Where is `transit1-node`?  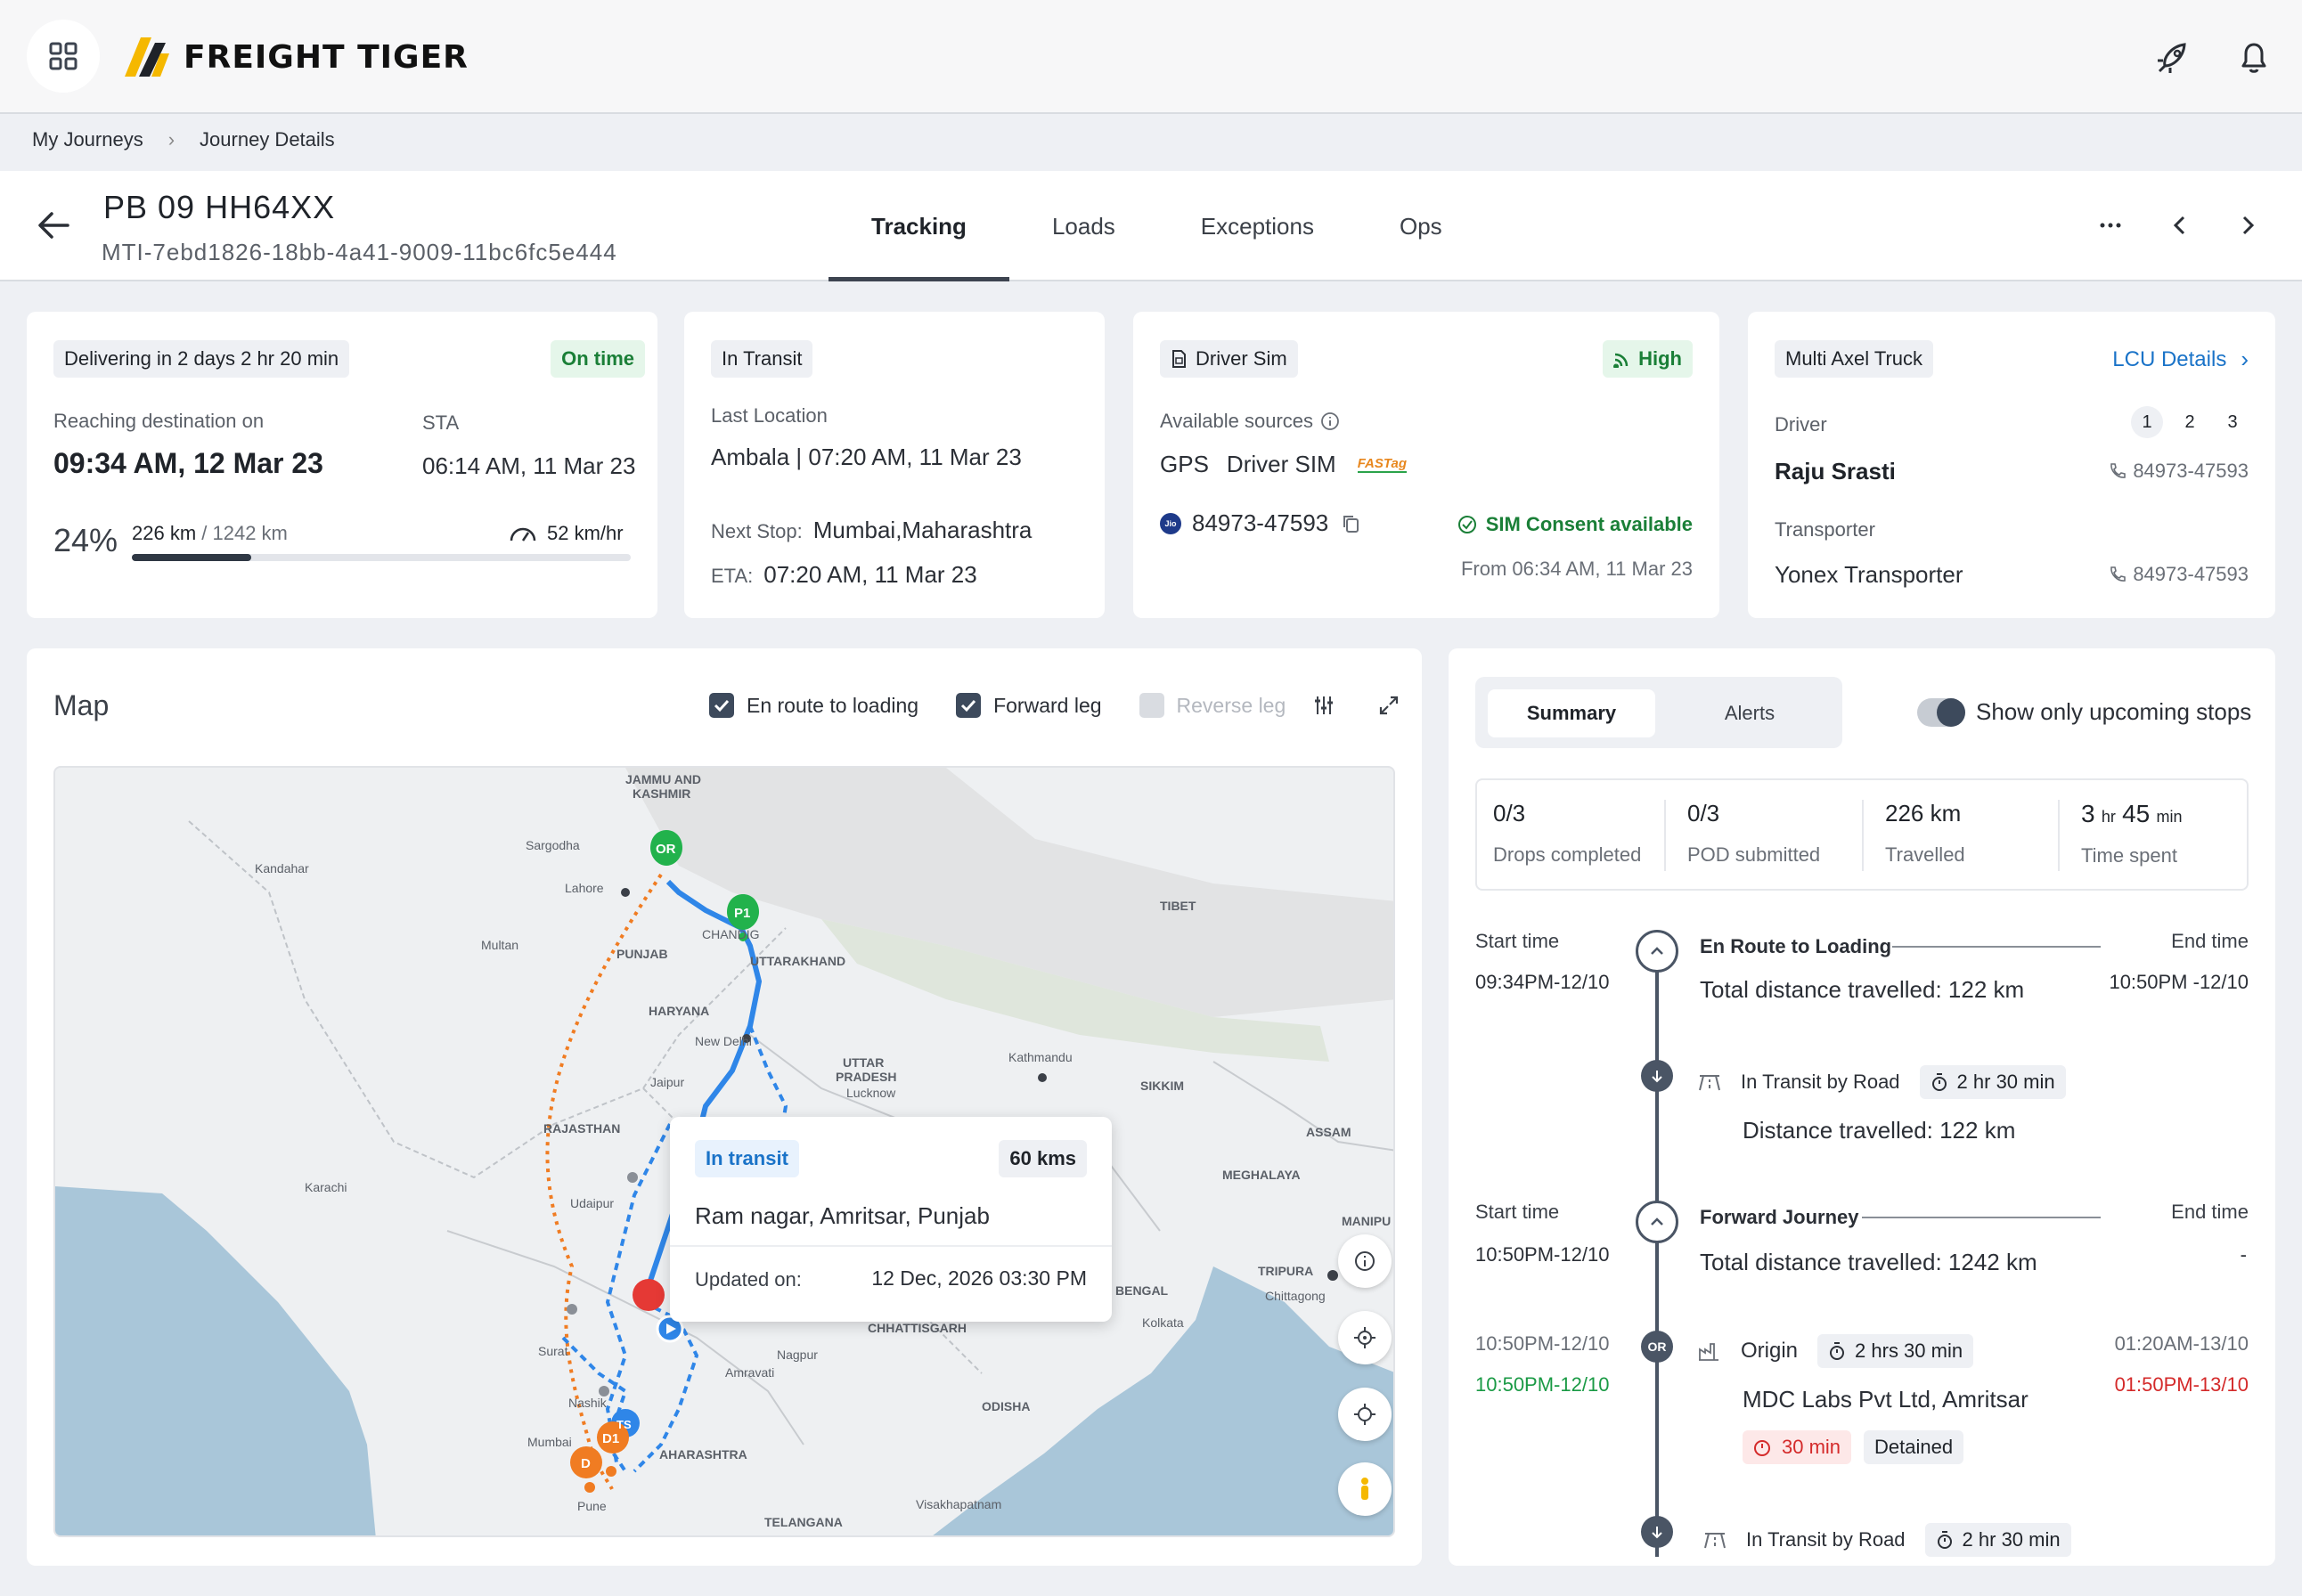
transit1-node is located at coordinates (1657, 1076).